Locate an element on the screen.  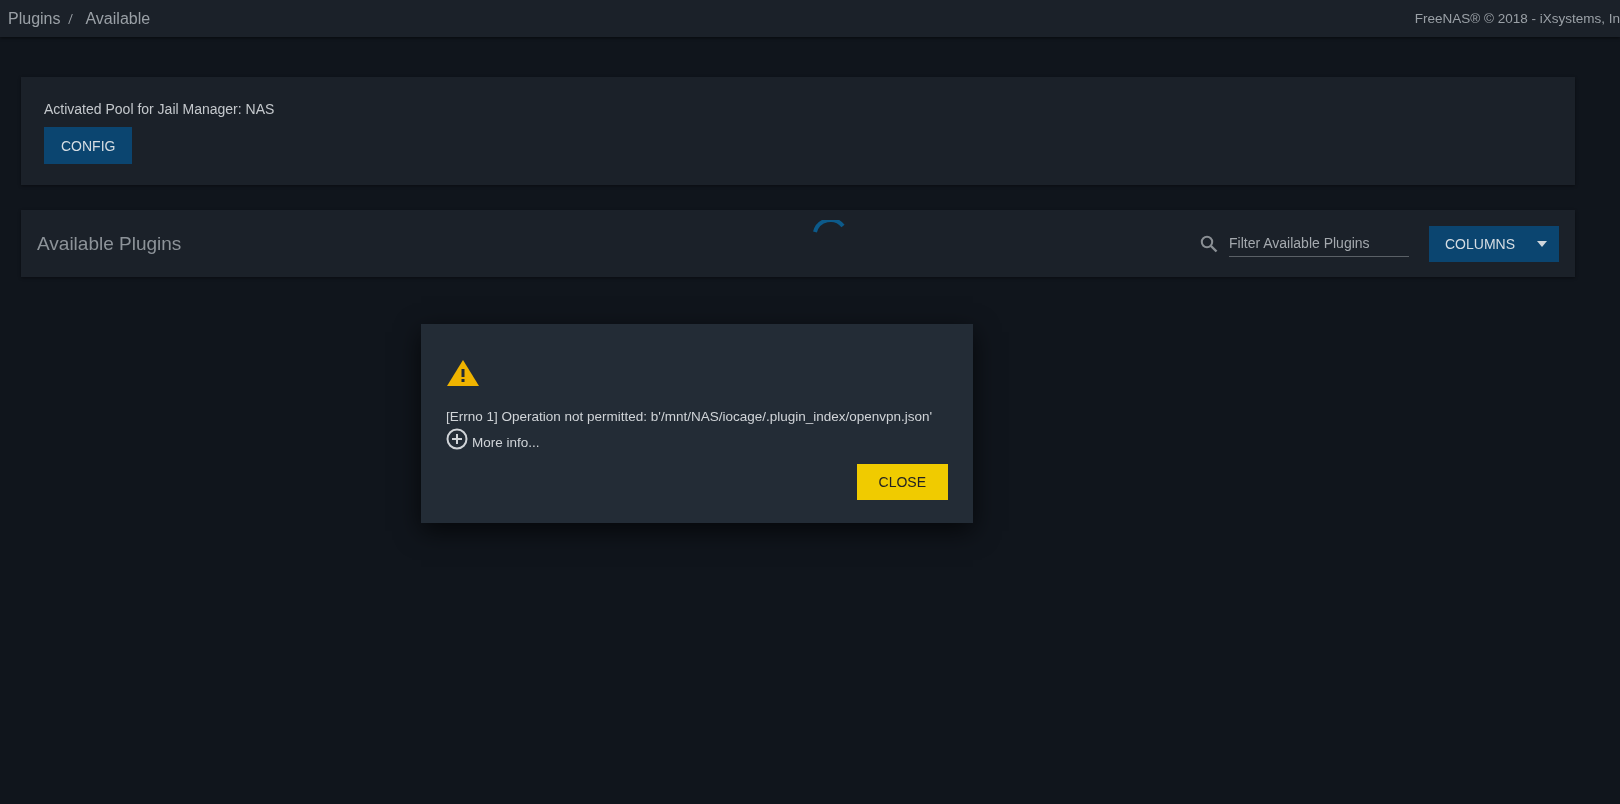
columns-button: COLUMNS is located at coordinates (1494, 243).